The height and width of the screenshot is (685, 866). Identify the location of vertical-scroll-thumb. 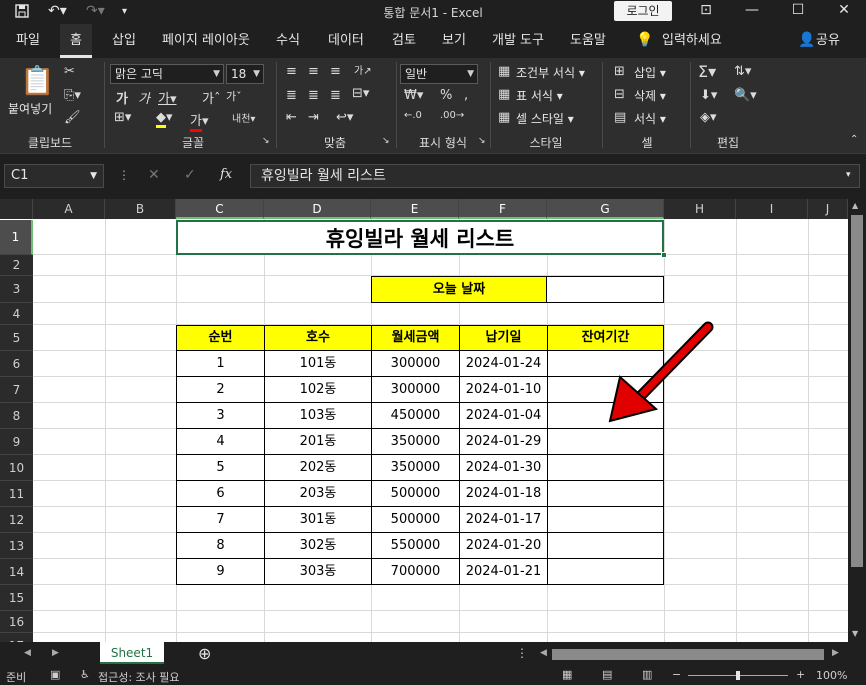
(857, 391).